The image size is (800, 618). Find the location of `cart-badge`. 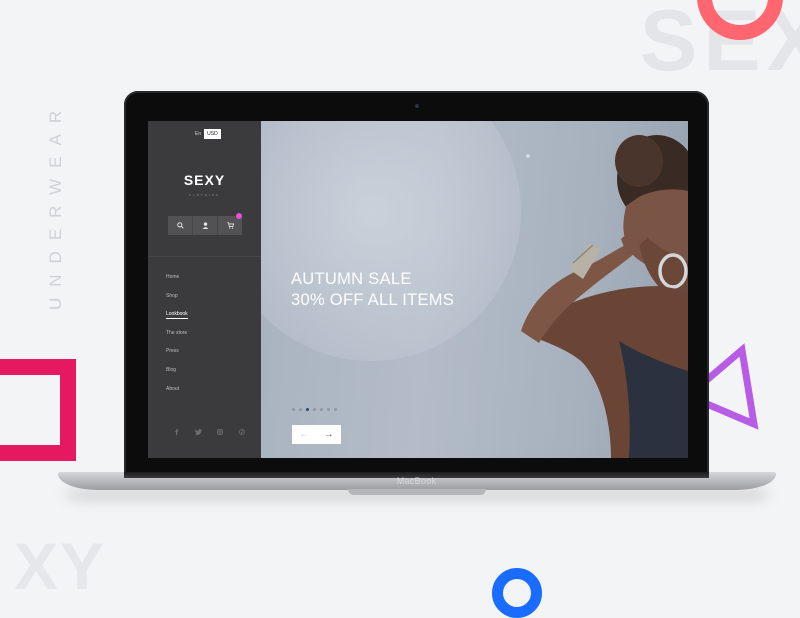

cart-badge is located at coordinates (239, 216).